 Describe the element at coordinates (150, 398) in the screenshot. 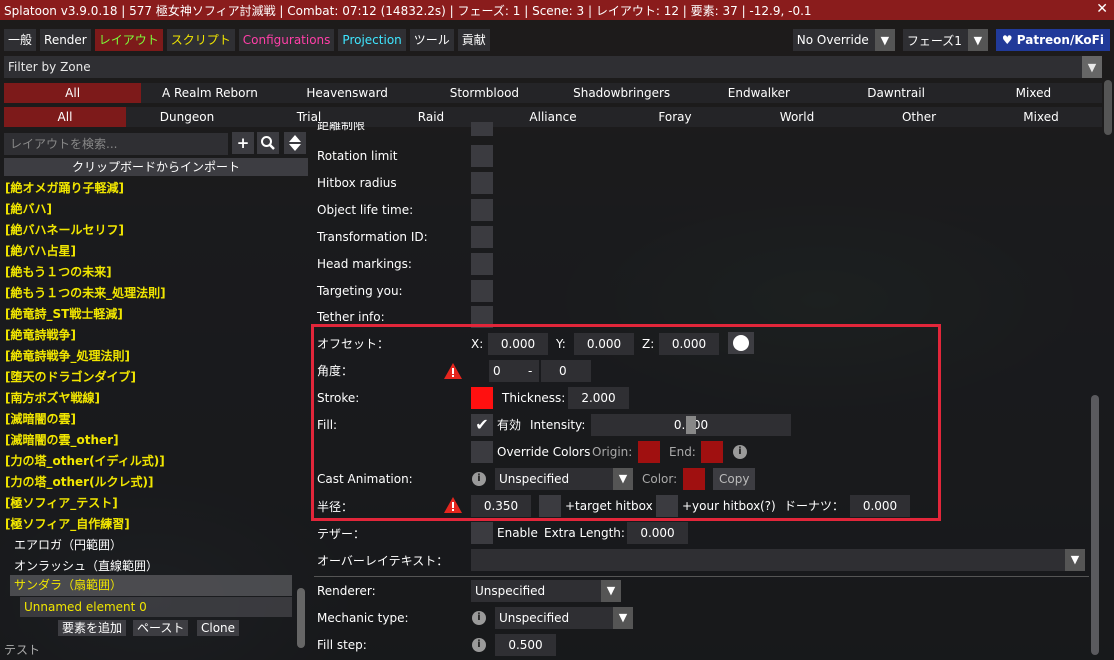

I see `list-item: [南方ボズヤ戦線]` at that location.